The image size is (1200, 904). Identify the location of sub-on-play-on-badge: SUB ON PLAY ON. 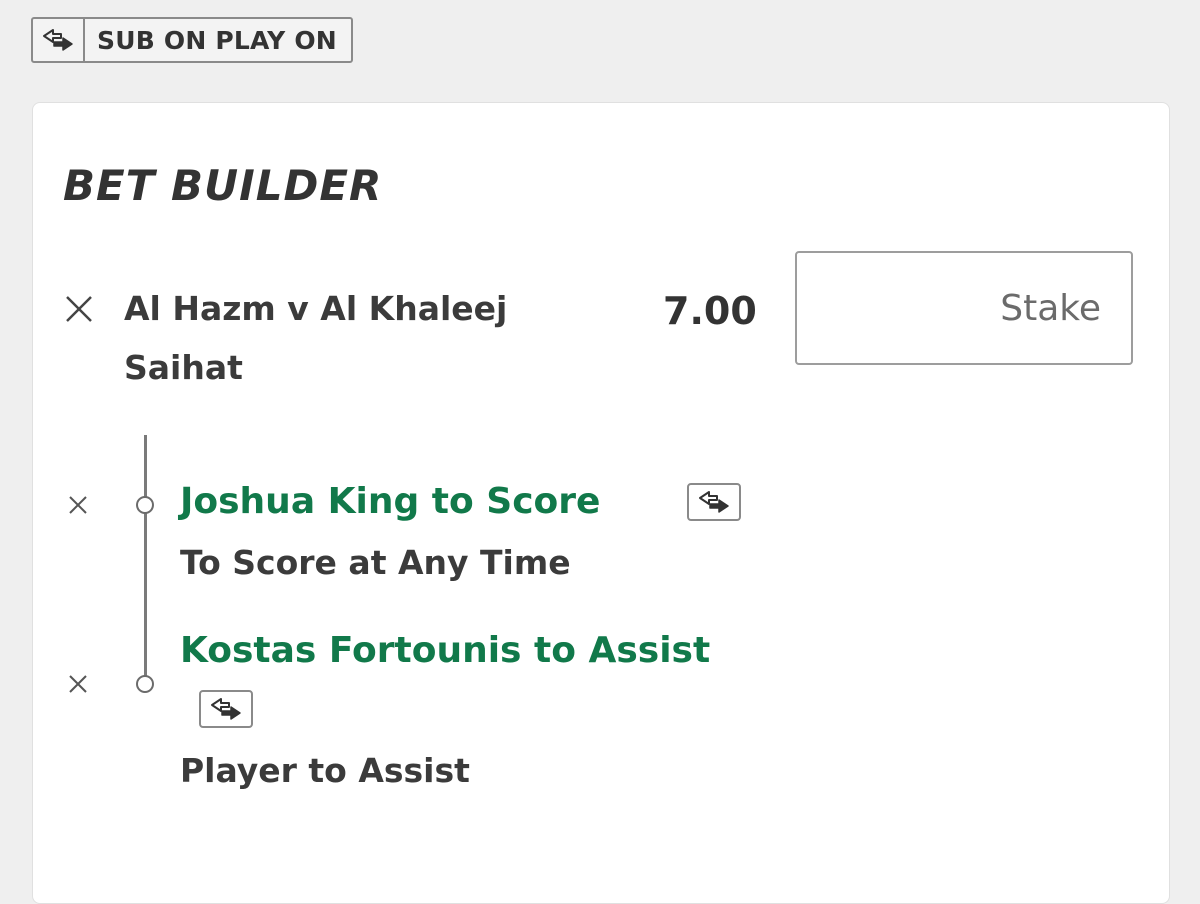
(192, 40).